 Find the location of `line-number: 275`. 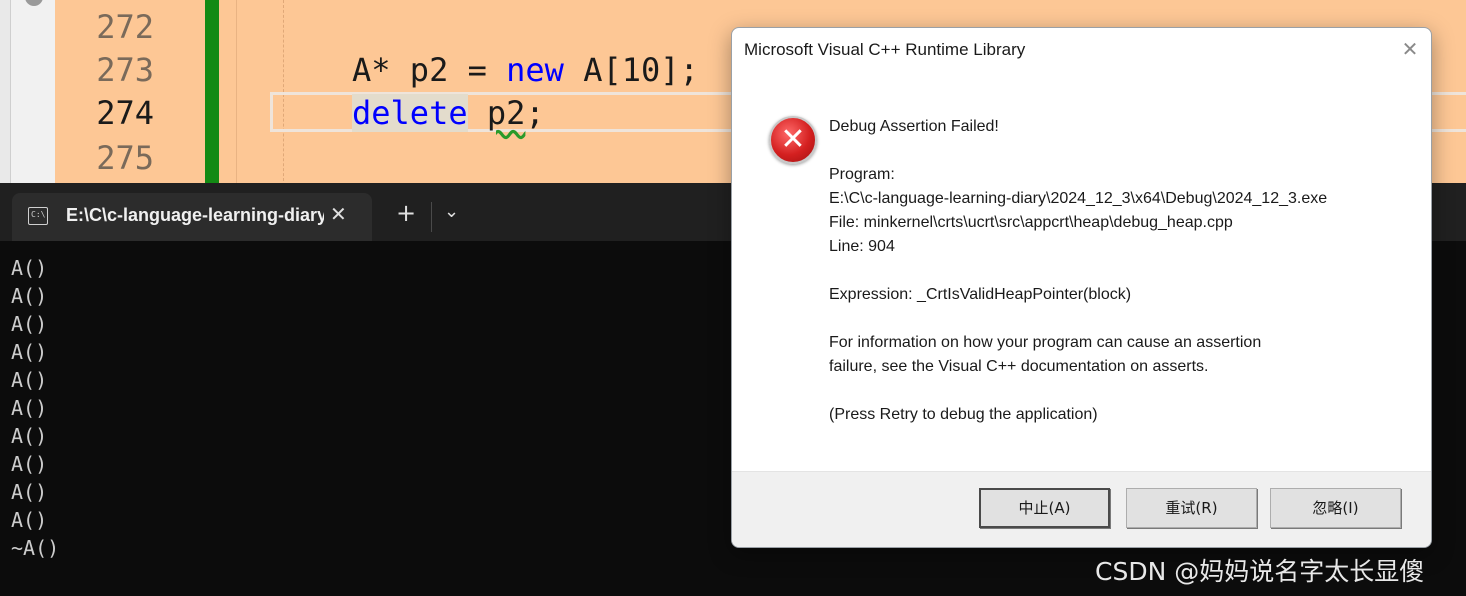

line-number: 275 is located at coordinates (125, 158).